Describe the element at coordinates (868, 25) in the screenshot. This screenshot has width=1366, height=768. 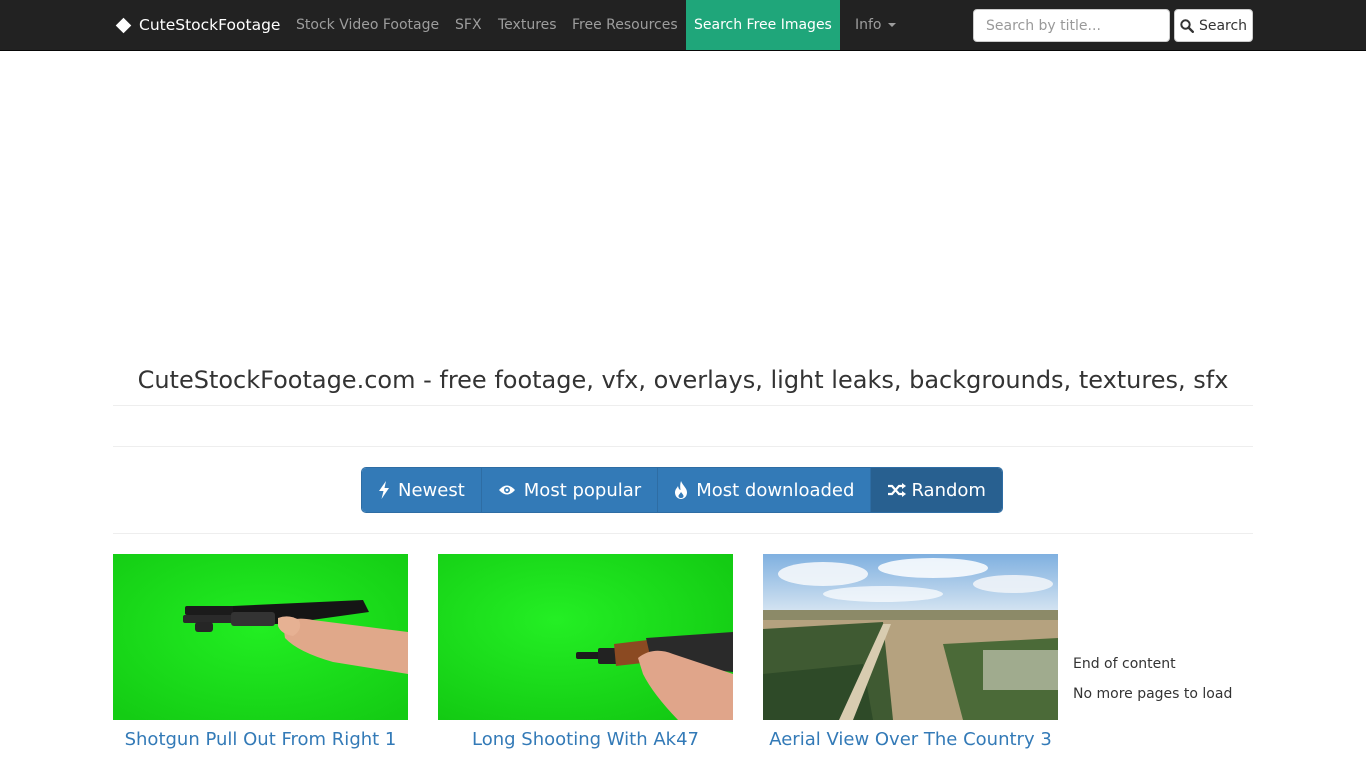
I see `nav-info-label: Info` at that location.